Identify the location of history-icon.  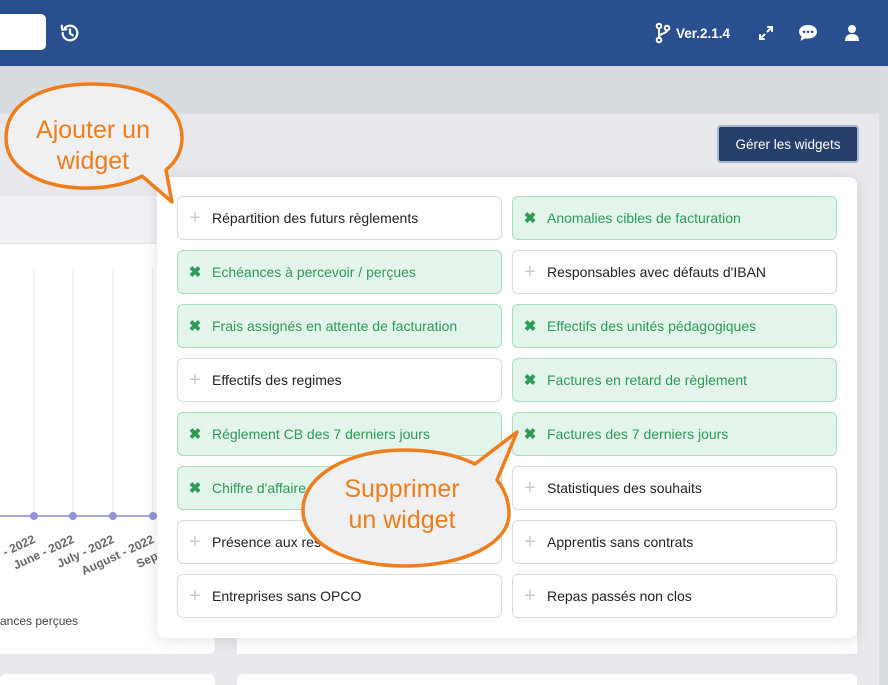
(70, 33).